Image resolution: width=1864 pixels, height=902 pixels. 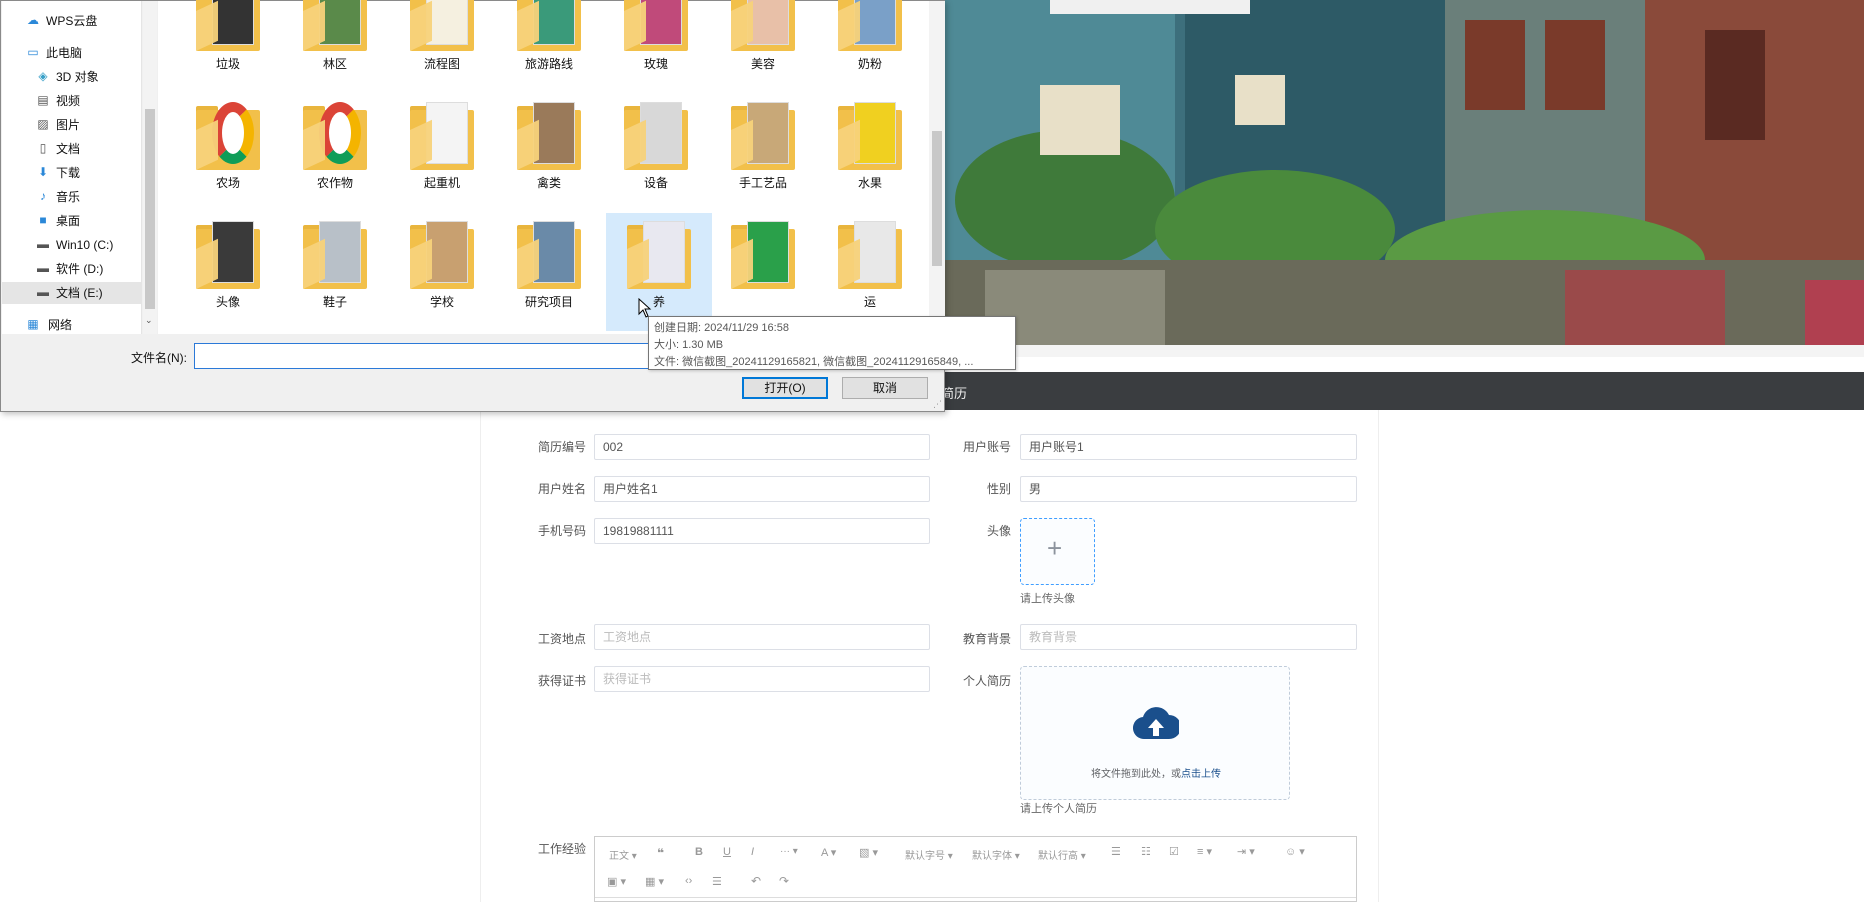 What do you see at coordinates (721, 328) in the screenshot?
I see `tooltip-created: 创建日期: 2024/11/29 16:58` at bounding box center [721, 328].